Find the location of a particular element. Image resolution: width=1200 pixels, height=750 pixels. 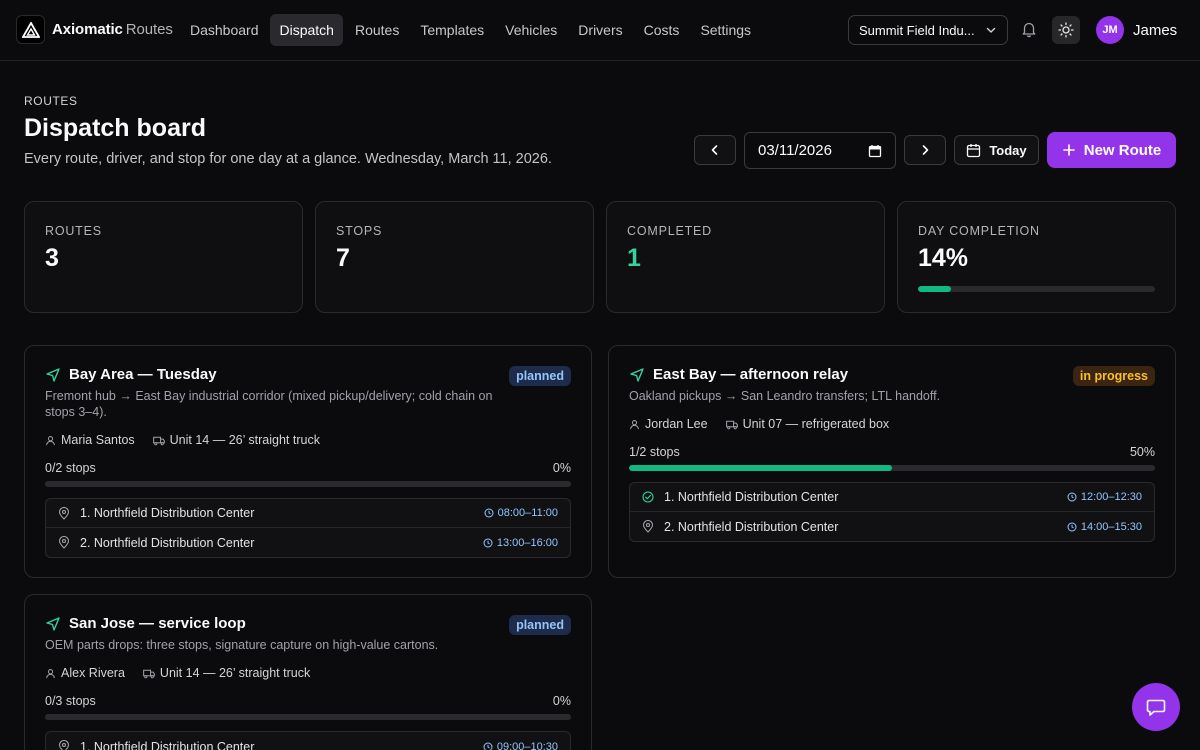

stat-label: COMPLETED is located at coordinates (669, 231).